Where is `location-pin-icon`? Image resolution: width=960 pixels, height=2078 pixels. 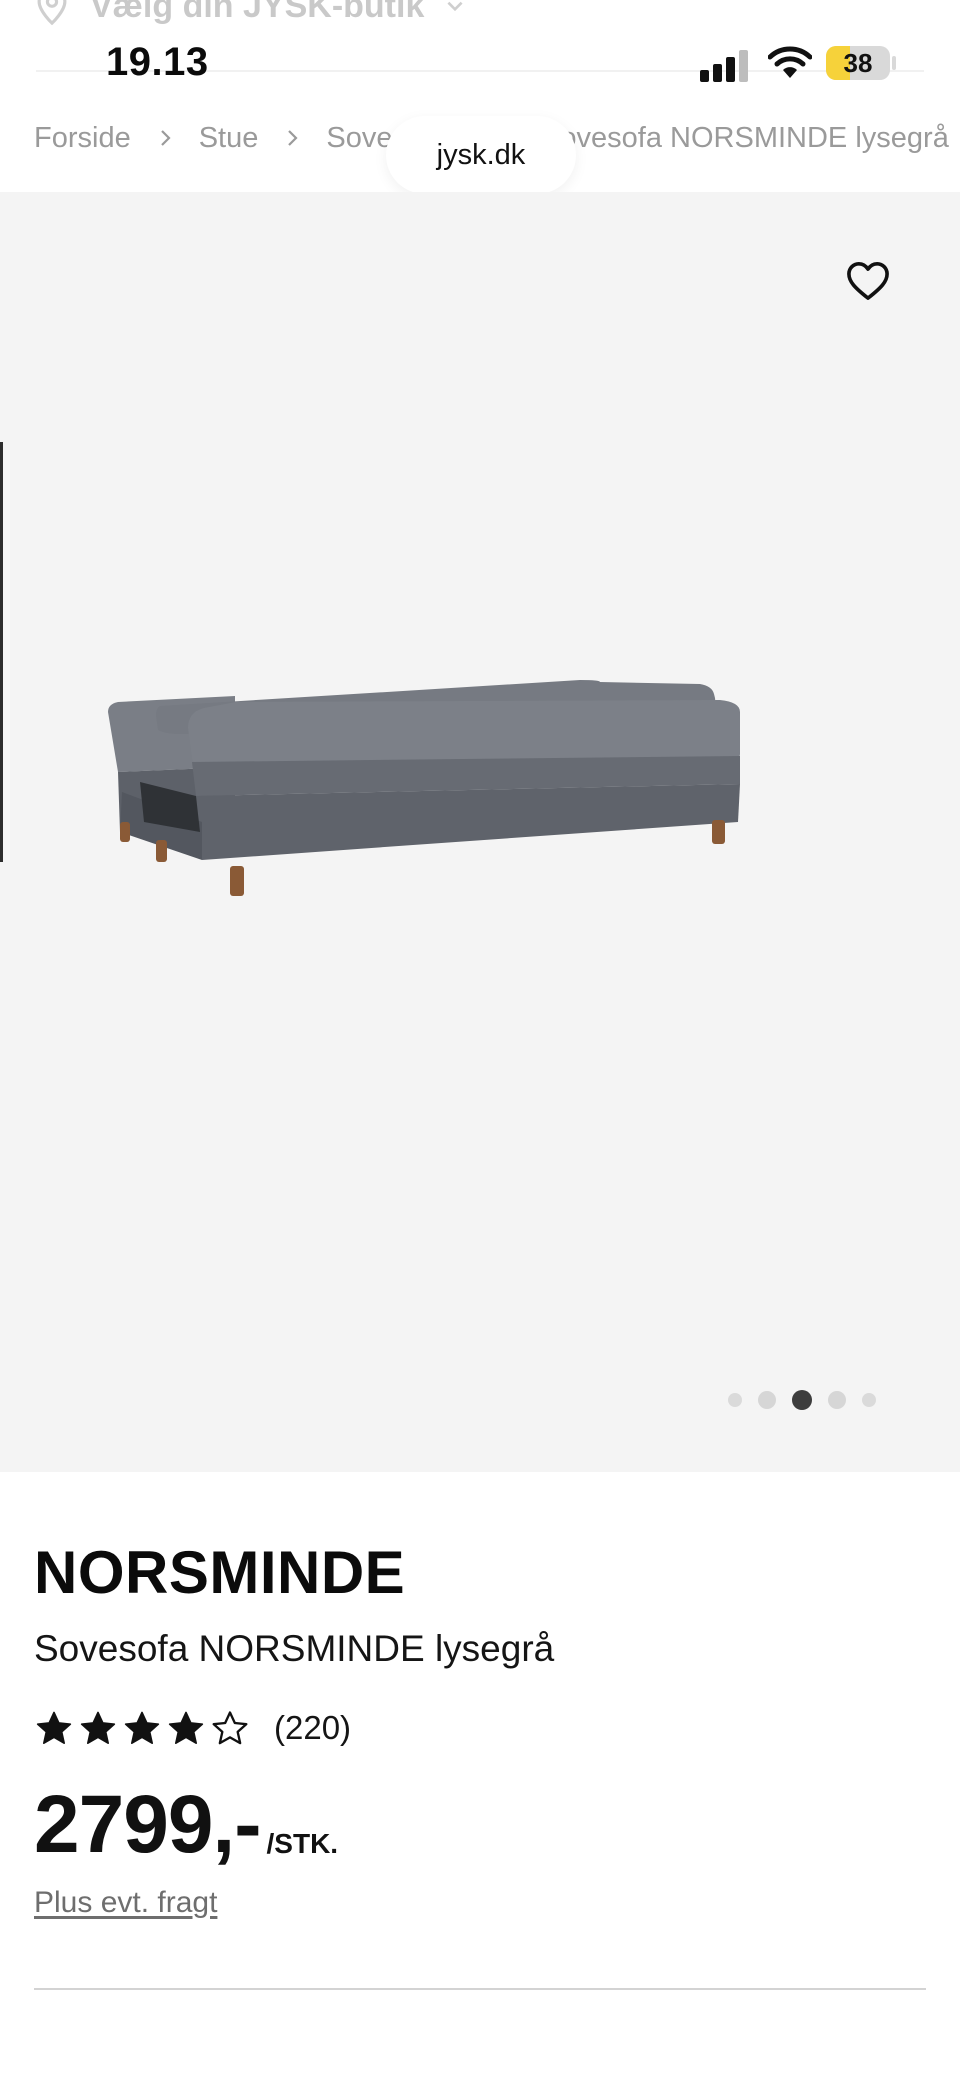
location-pin-icon is located at coordinates (52, 13).